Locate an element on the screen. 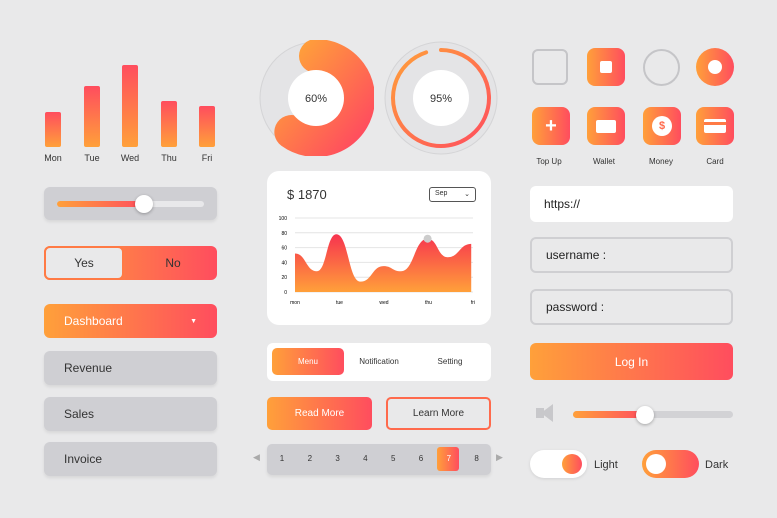 The width and height of the screenshot is (777, 518). y-tick-label: 0 is located at coordinates (285, 293).